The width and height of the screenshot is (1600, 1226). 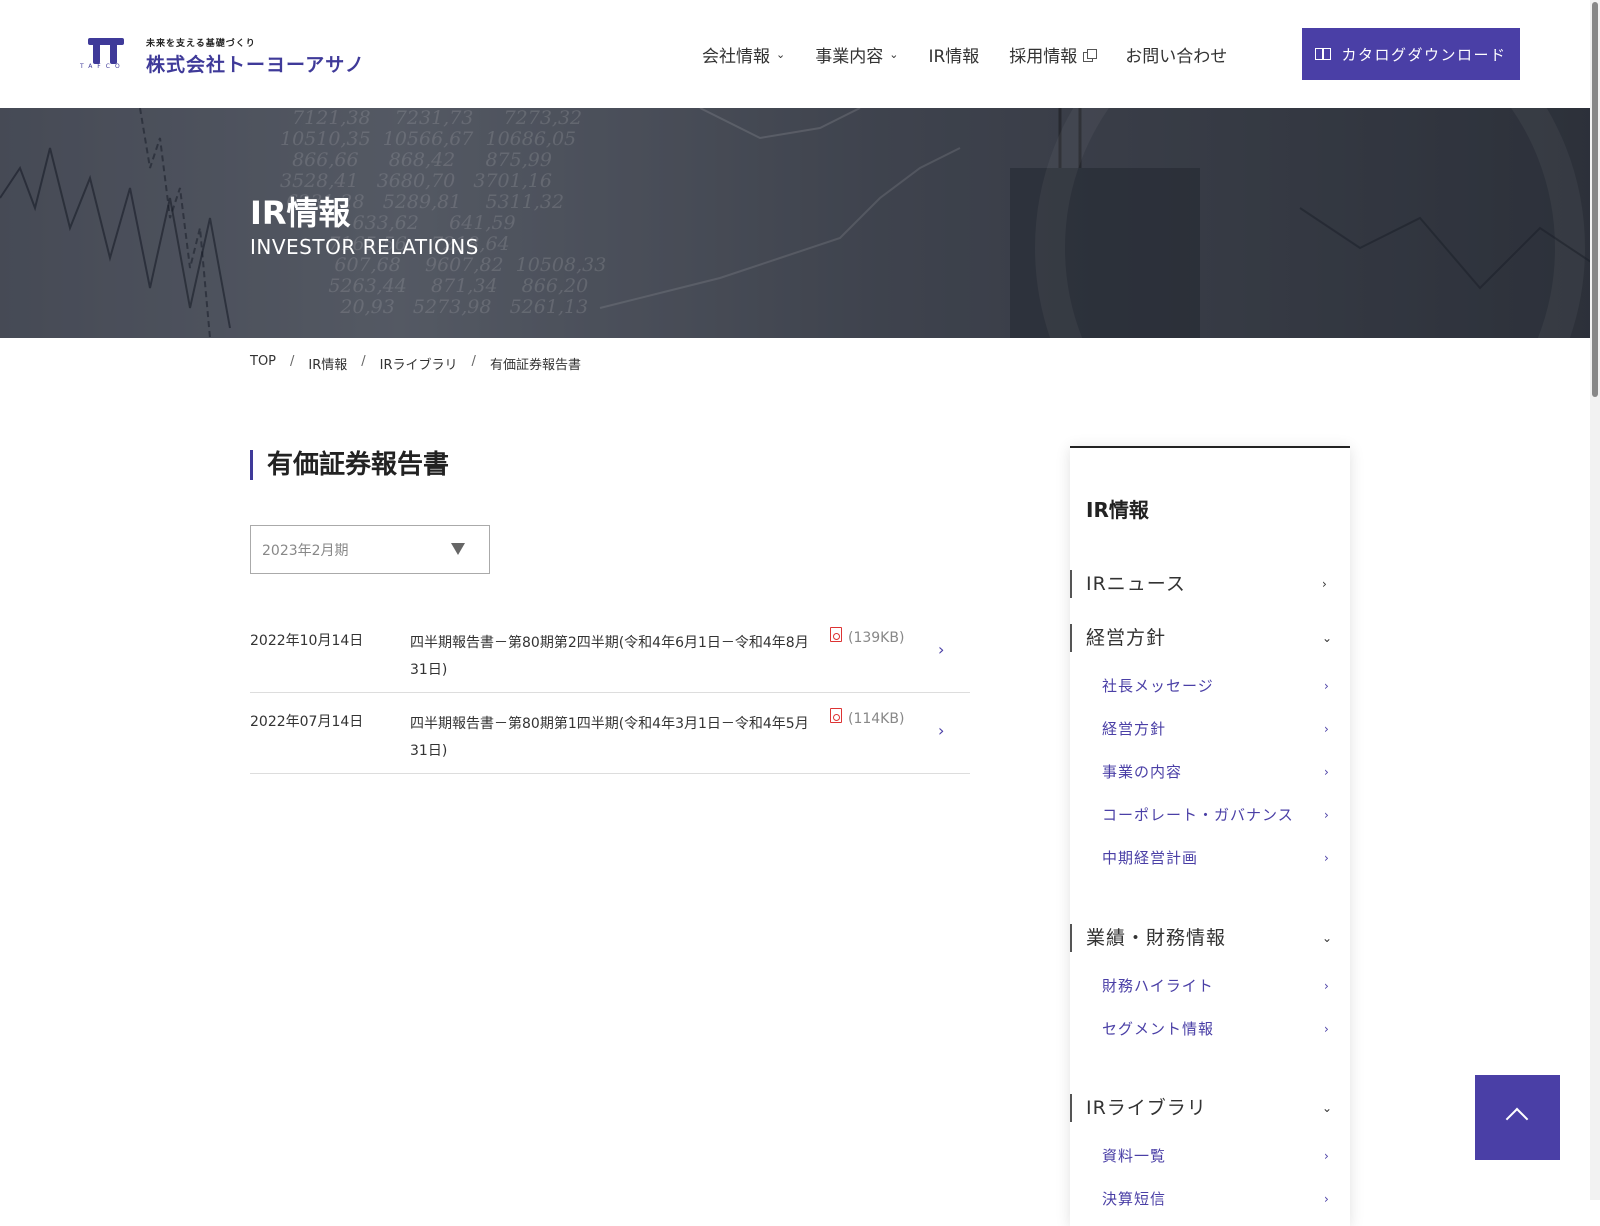 What do you see at coordinates (954, 57) in the screenshot?
I see `nav-ir-label: IR情報` at bounding box center [954, 57].